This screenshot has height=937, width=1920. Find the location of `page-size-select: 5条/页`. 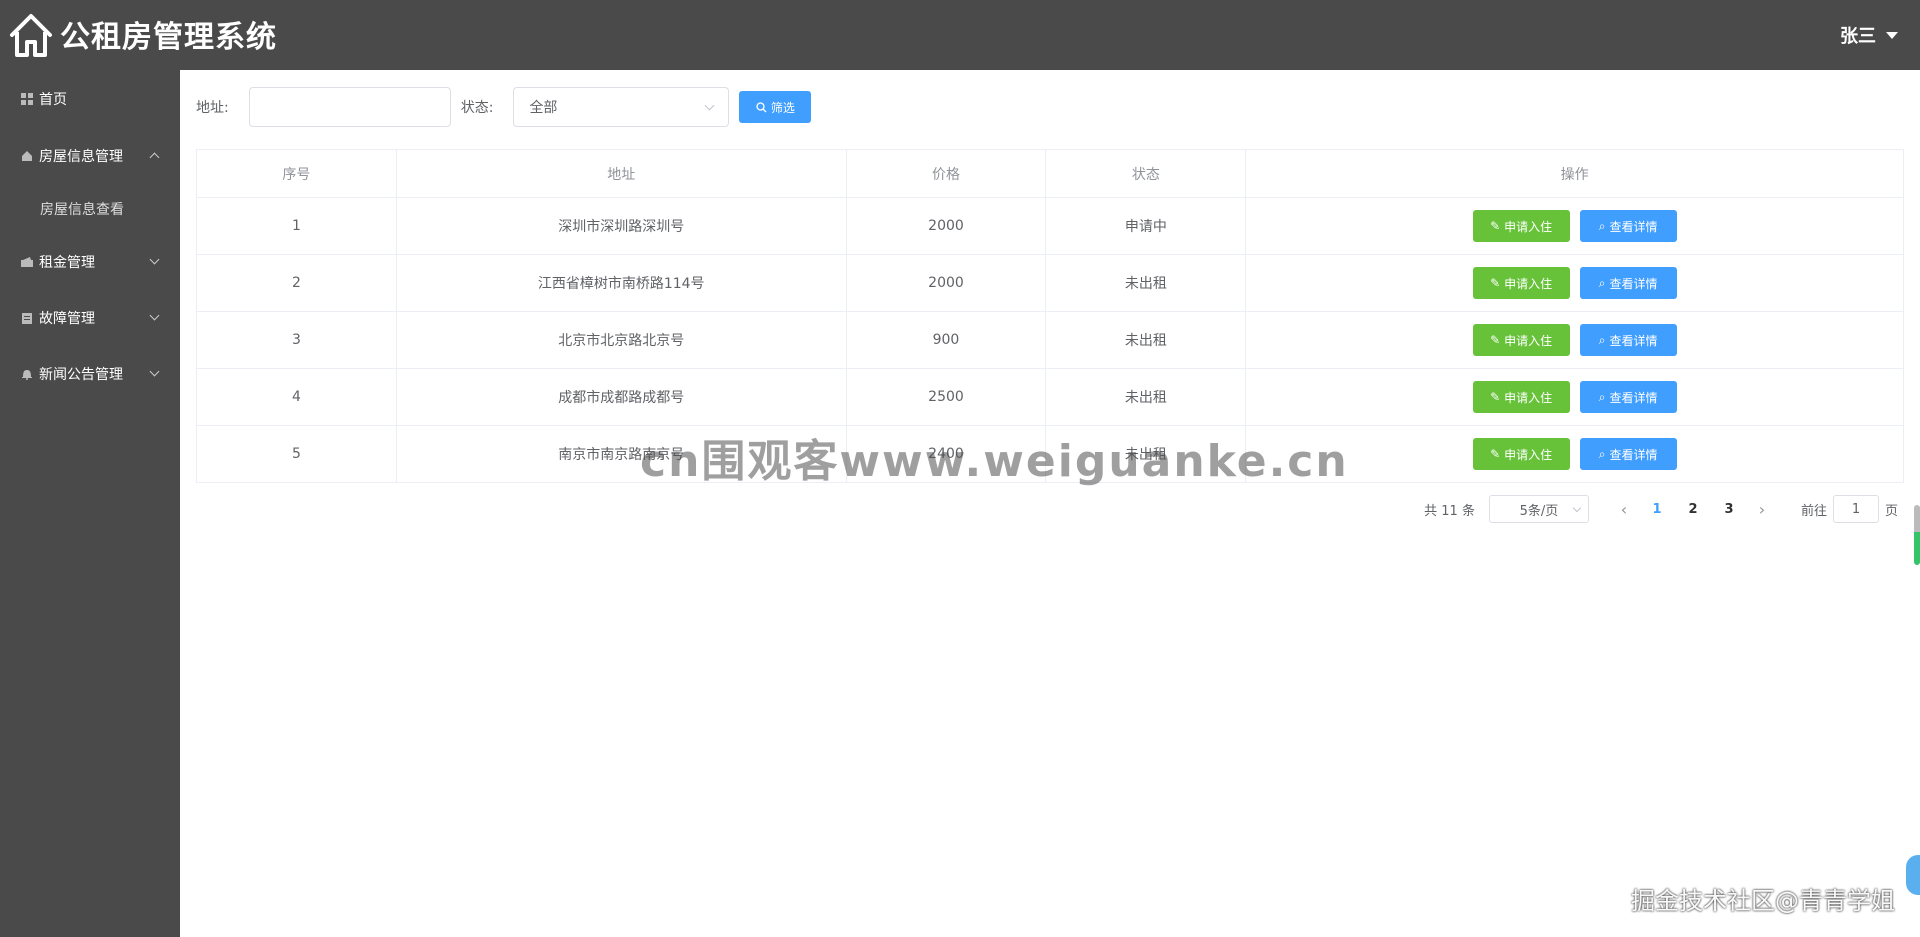

page-size-select: 5条/页 is located at coordinates (1538, 509).